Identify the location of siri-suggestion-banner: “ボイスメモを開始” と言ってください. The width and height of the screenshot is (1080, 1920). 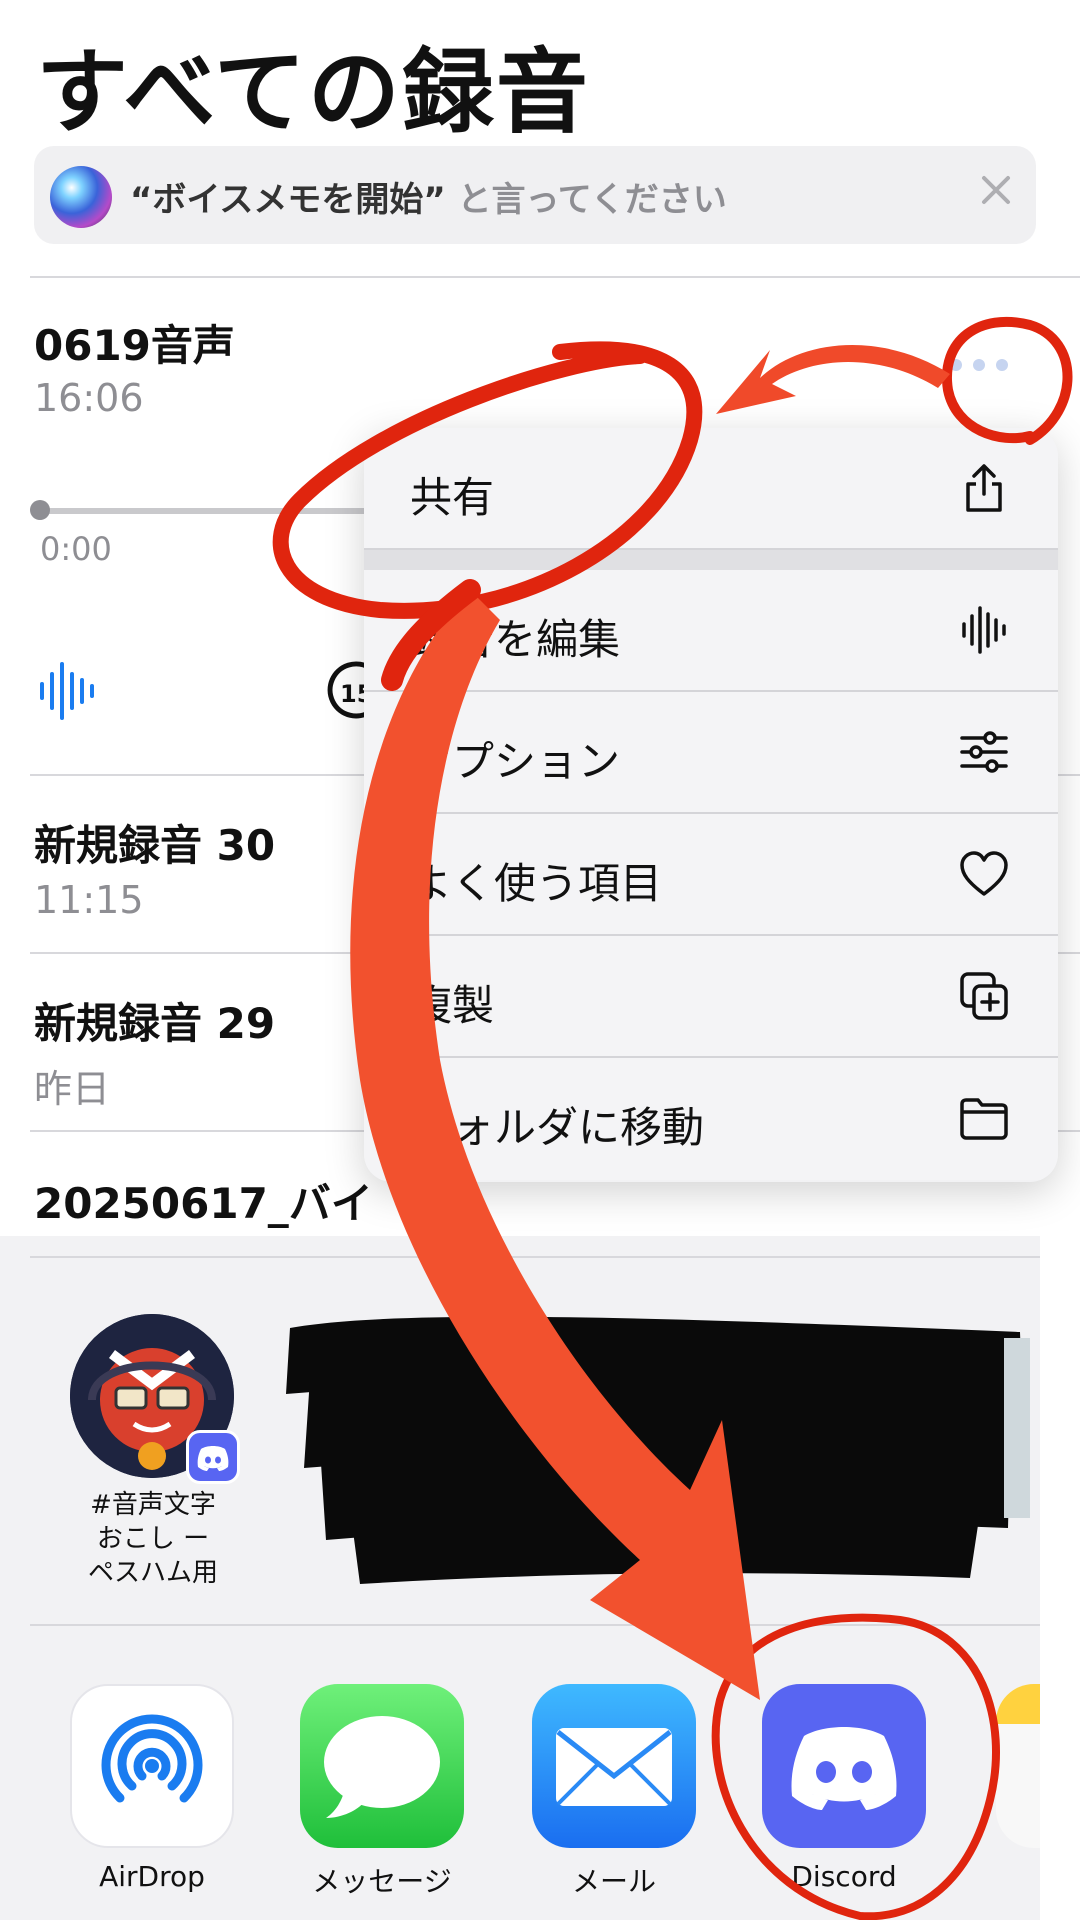
(535, 195).